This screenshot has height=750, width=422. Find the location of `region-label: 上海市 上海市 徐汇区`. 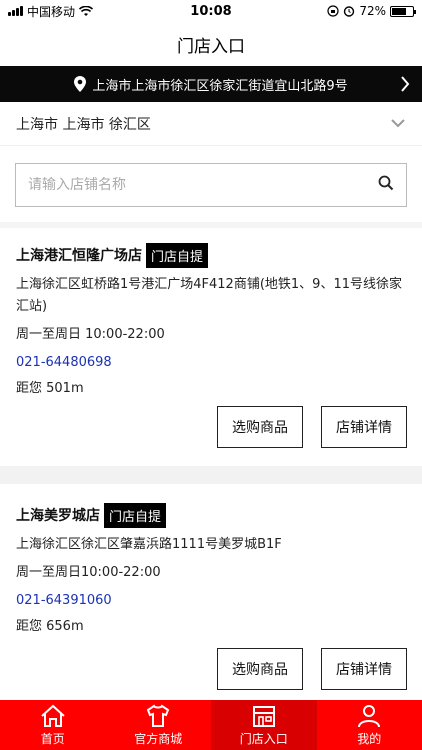

region-label: 上海市 上海市 徐汇区 is located at coordinates (83, 124).